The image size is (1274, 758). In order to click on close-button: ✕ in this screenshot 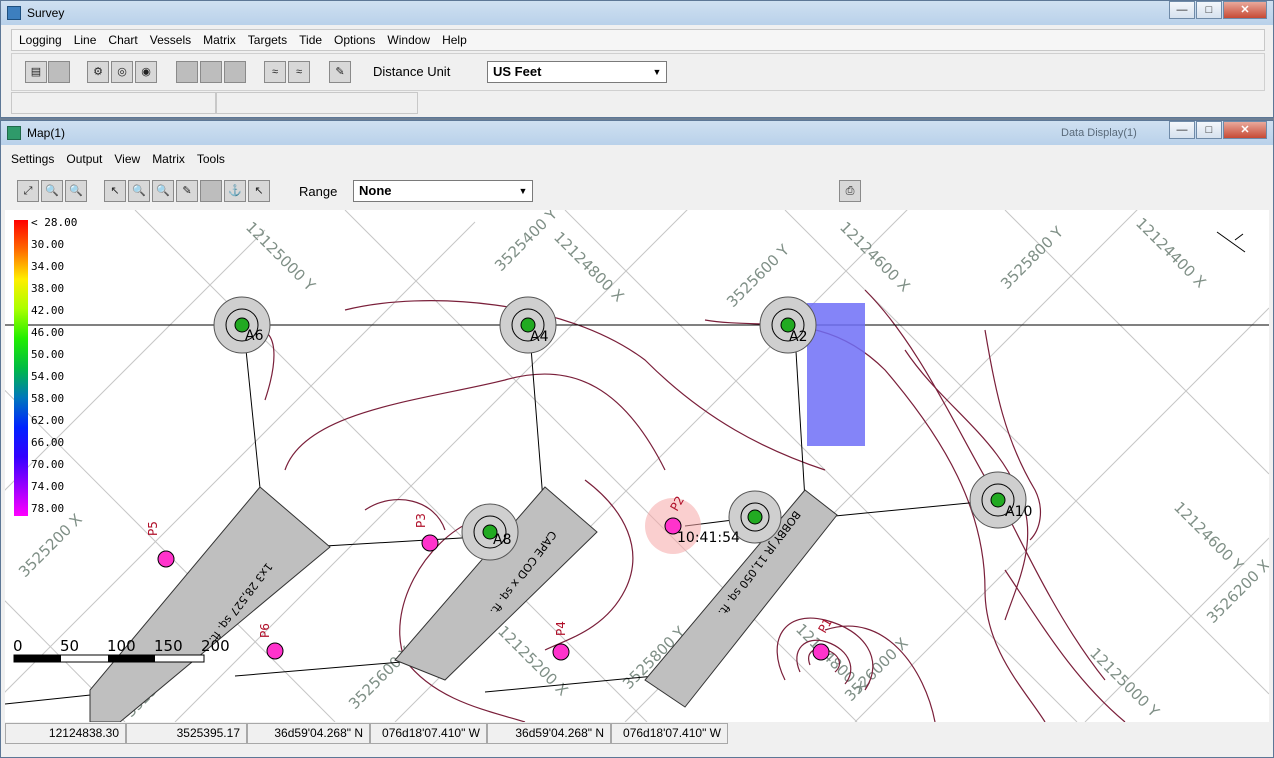, I will do `click(1245, 10)`.